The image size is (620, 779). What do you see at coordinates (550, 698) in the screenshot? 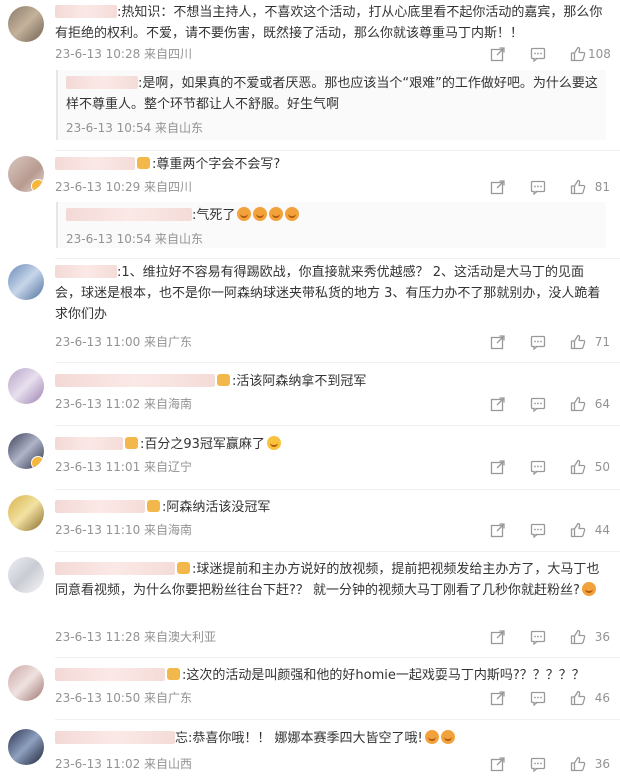
I see `comment-actions: 46` at bounding box center [550, 698].